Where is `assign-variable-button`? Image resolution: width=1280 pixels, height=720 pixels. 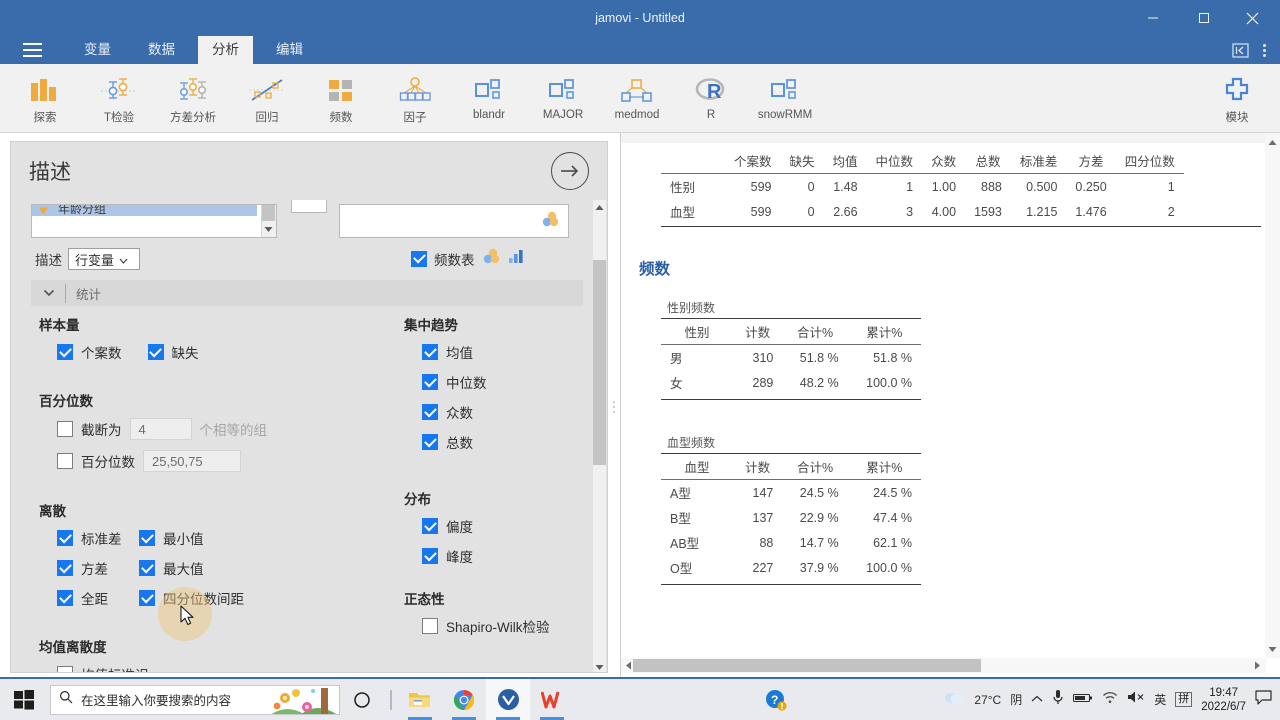 assign-variable-button is located at coordinates (309, 206).